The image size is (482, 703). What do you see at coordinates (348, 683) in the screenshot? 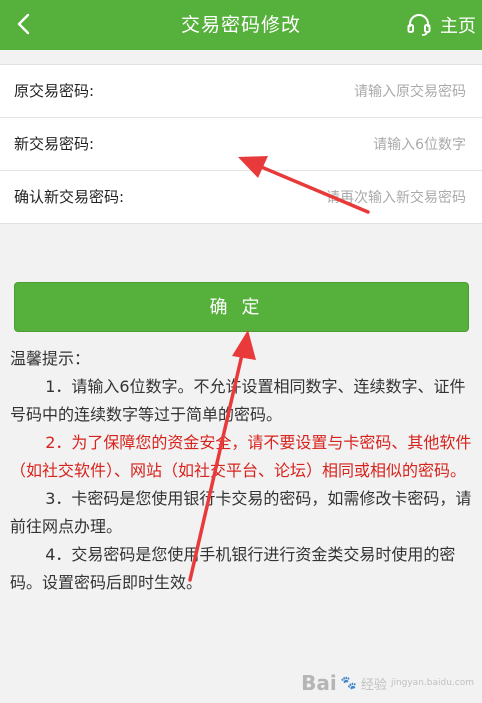
I see `paw-icon: 🐾` at bounding box center [348, 683].